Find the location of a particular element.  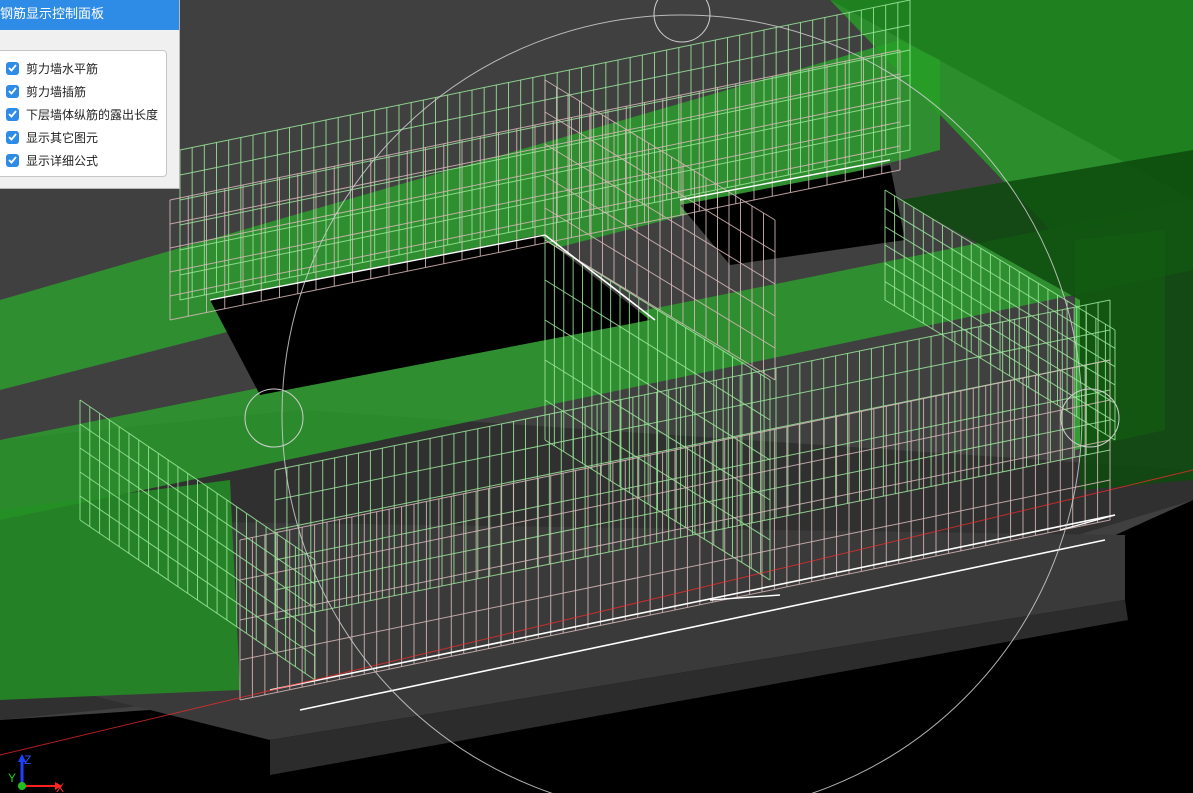

panel-title: 钢筋显示控制面板 is located at coordinates (89, 15).